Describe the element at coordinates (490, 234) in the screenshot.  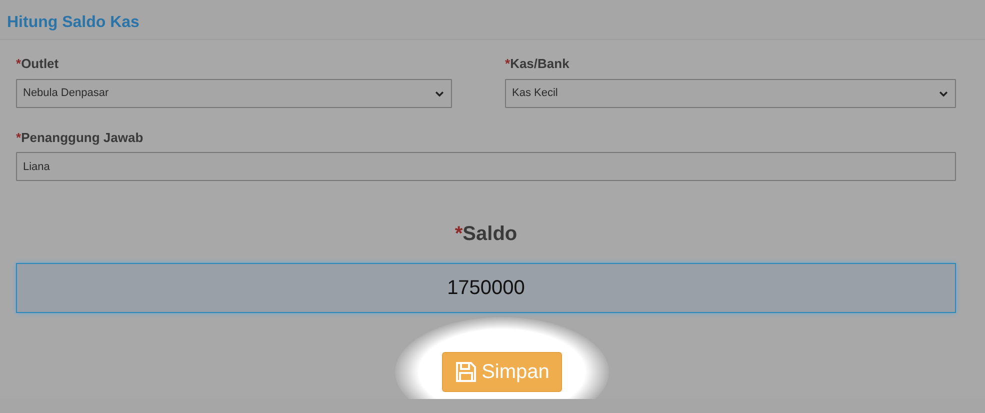
I see `field-label: Saldo` at that location.